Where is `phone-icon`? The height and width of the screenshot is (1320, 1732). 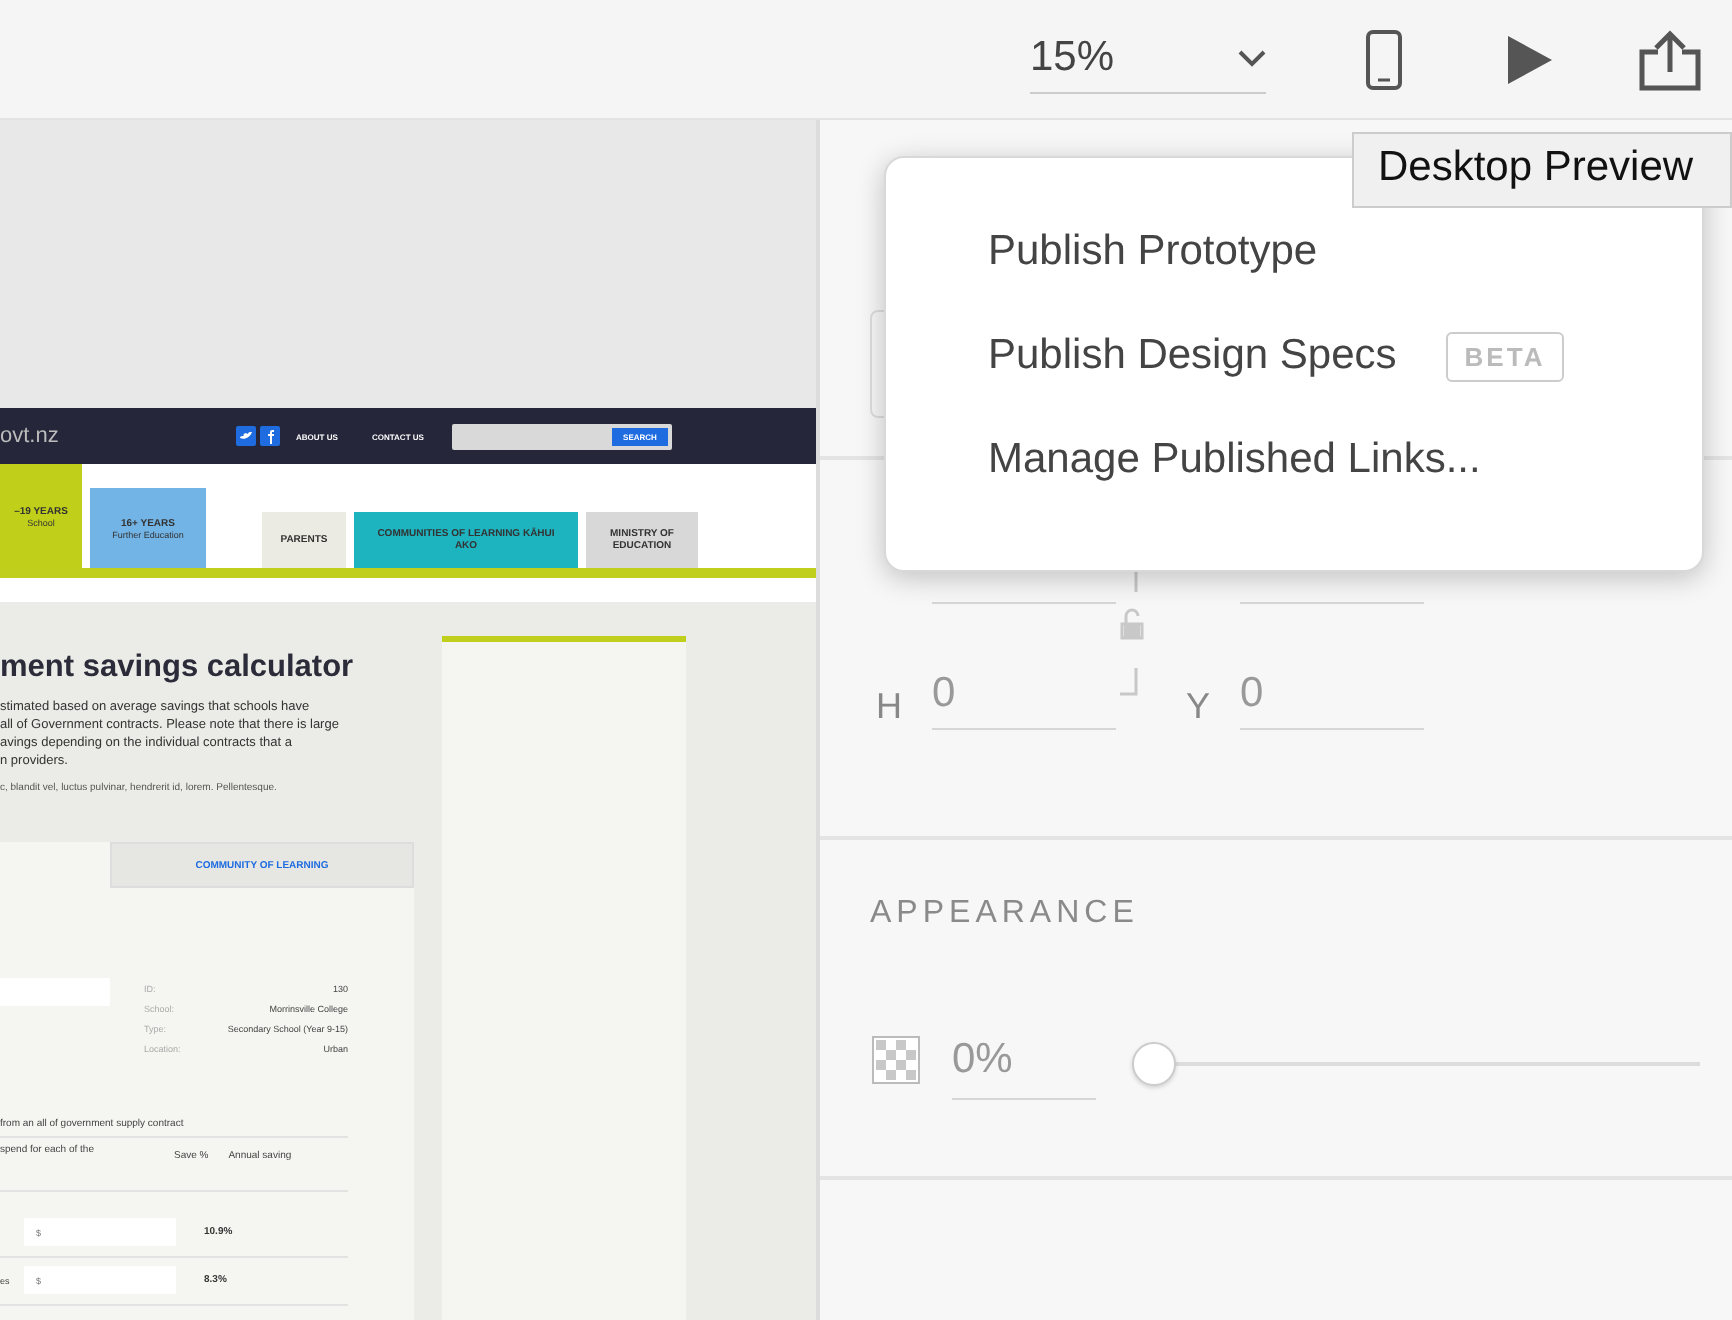
phone-icon is located at coordinates (1384, 59).